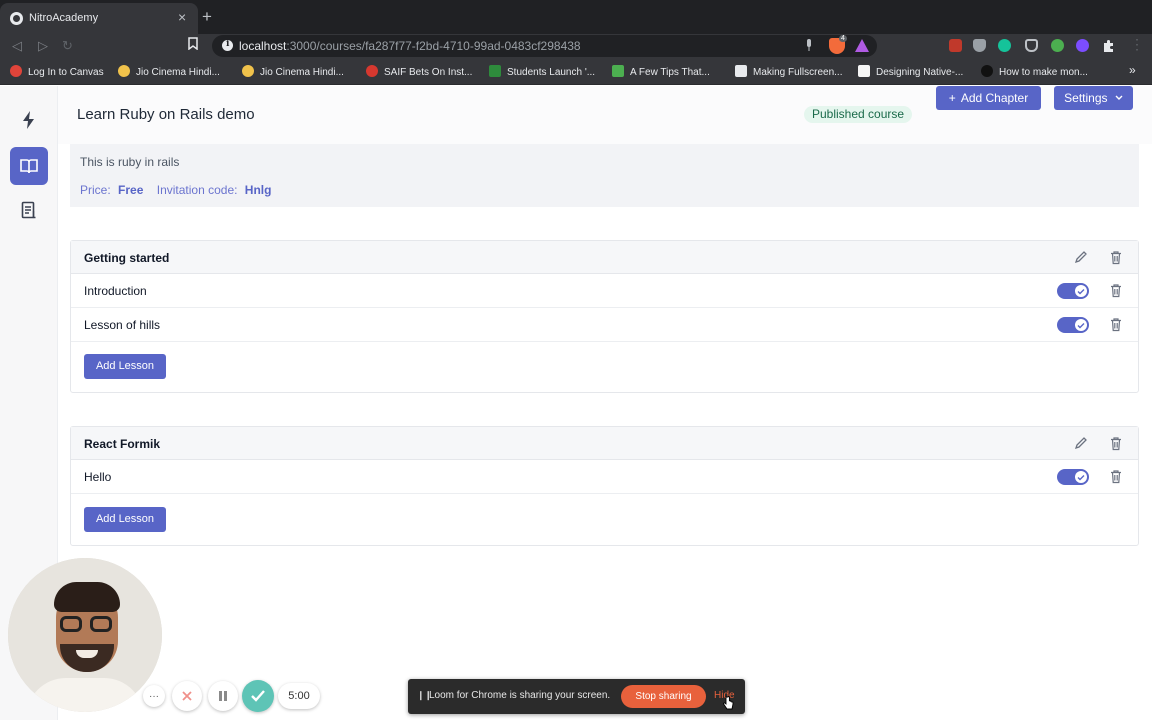 This screenshot has width=1152, height=720. I want to click on lesson-row: Introduction, so click(604, 291).